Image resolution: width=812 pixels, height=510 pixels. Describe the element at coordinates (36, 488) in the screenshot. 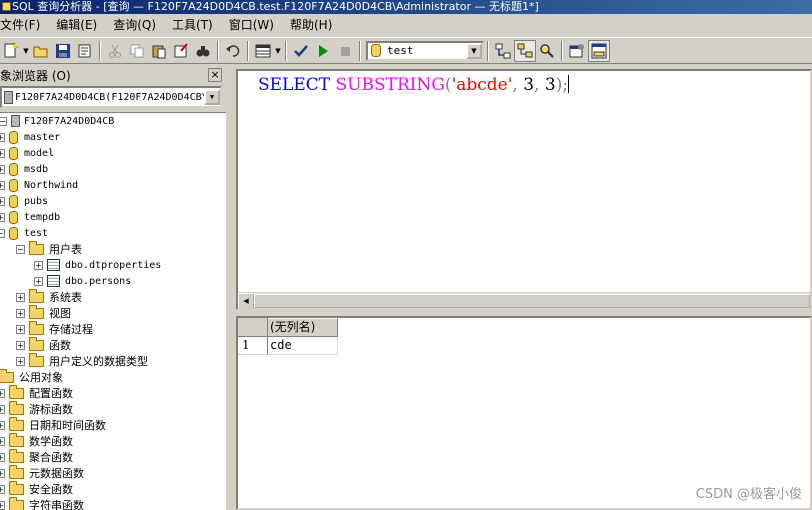

I see `tree-folder-security-functions: + 安全函数` at that location.